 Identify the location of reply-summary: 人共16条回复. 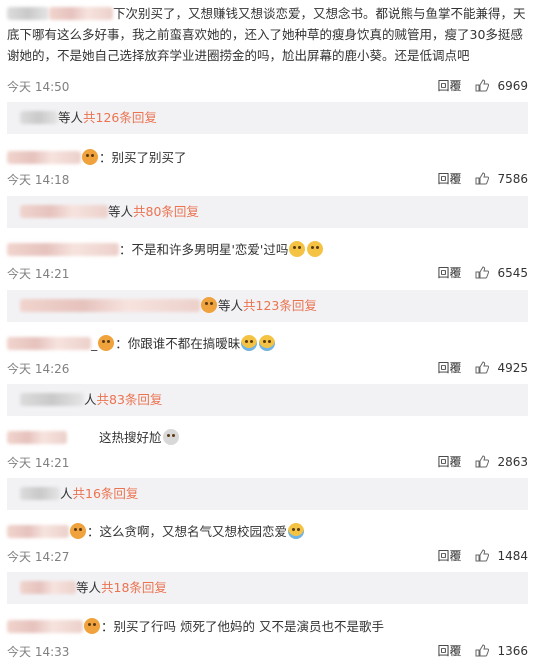
(267, 494).